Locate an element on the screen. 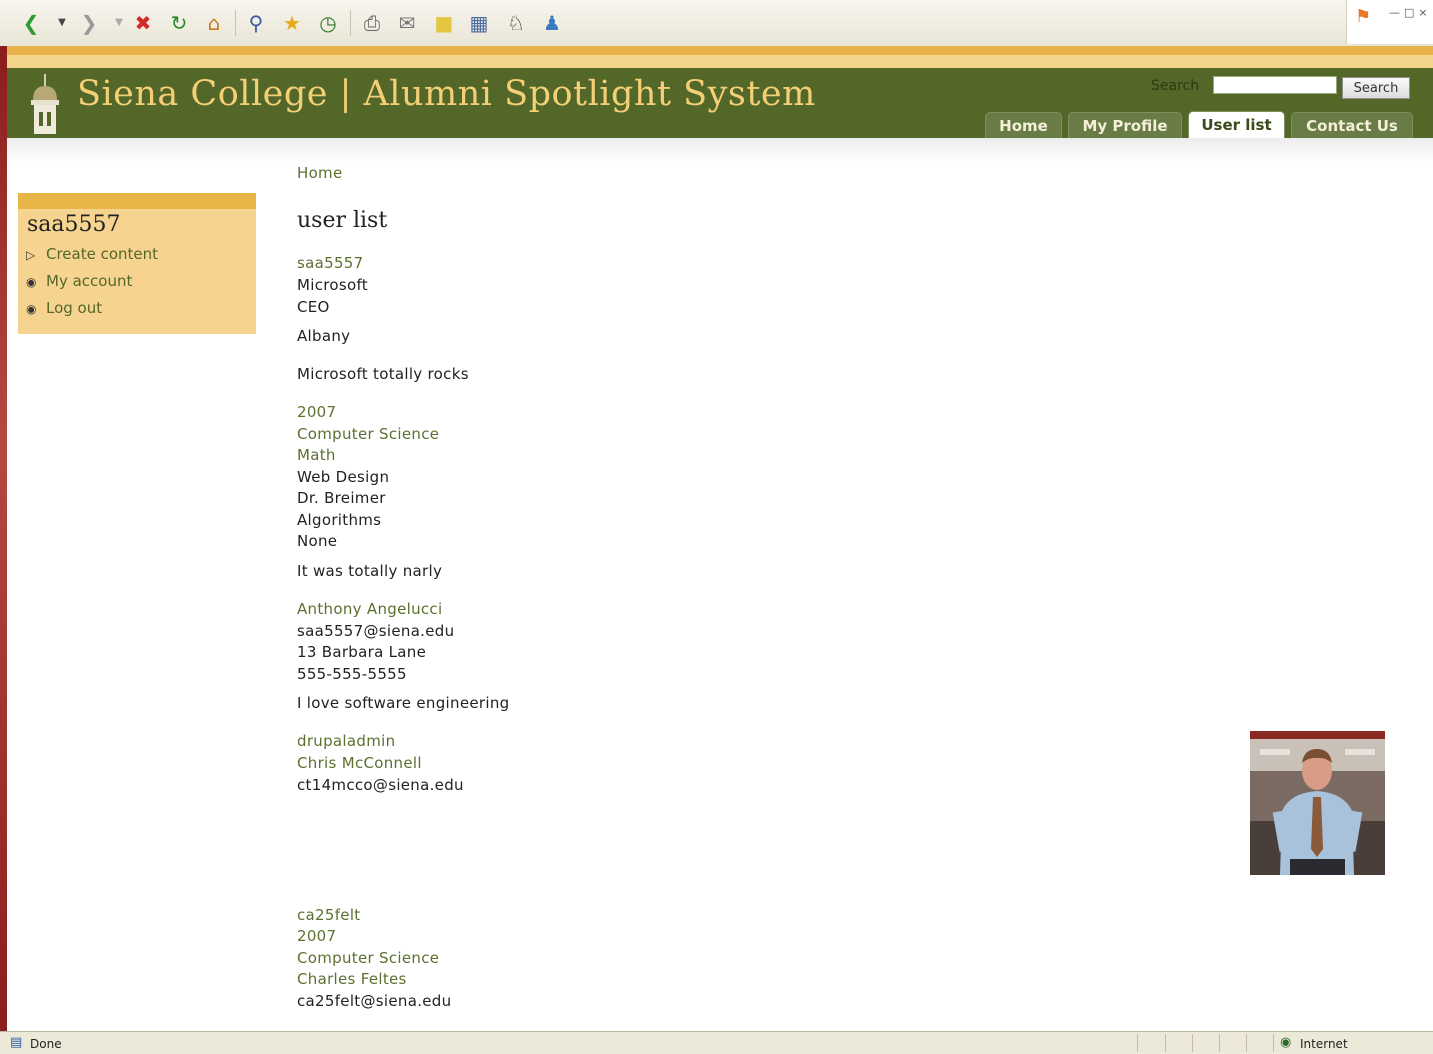  sidebar-item-create-content: ▷ Create content is located at coordinates (92, 254).